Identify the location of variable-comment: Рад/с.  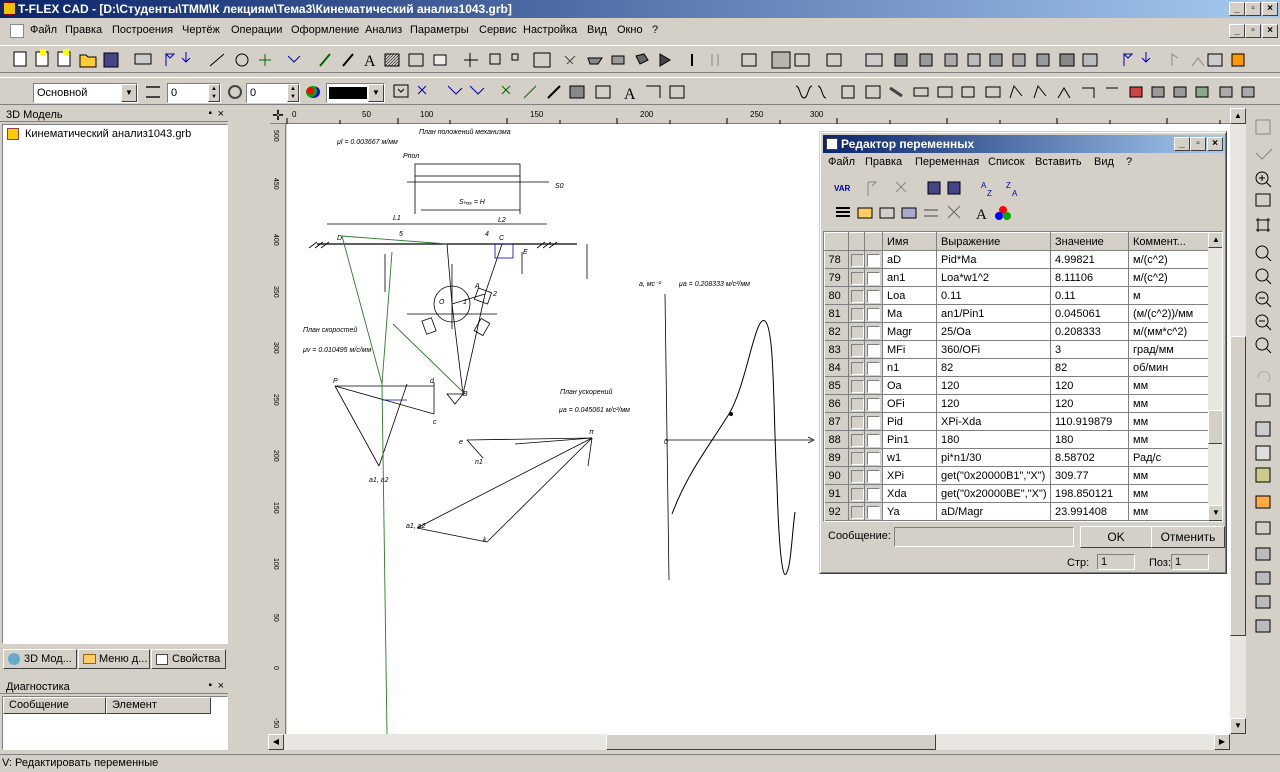
(1168, 457).